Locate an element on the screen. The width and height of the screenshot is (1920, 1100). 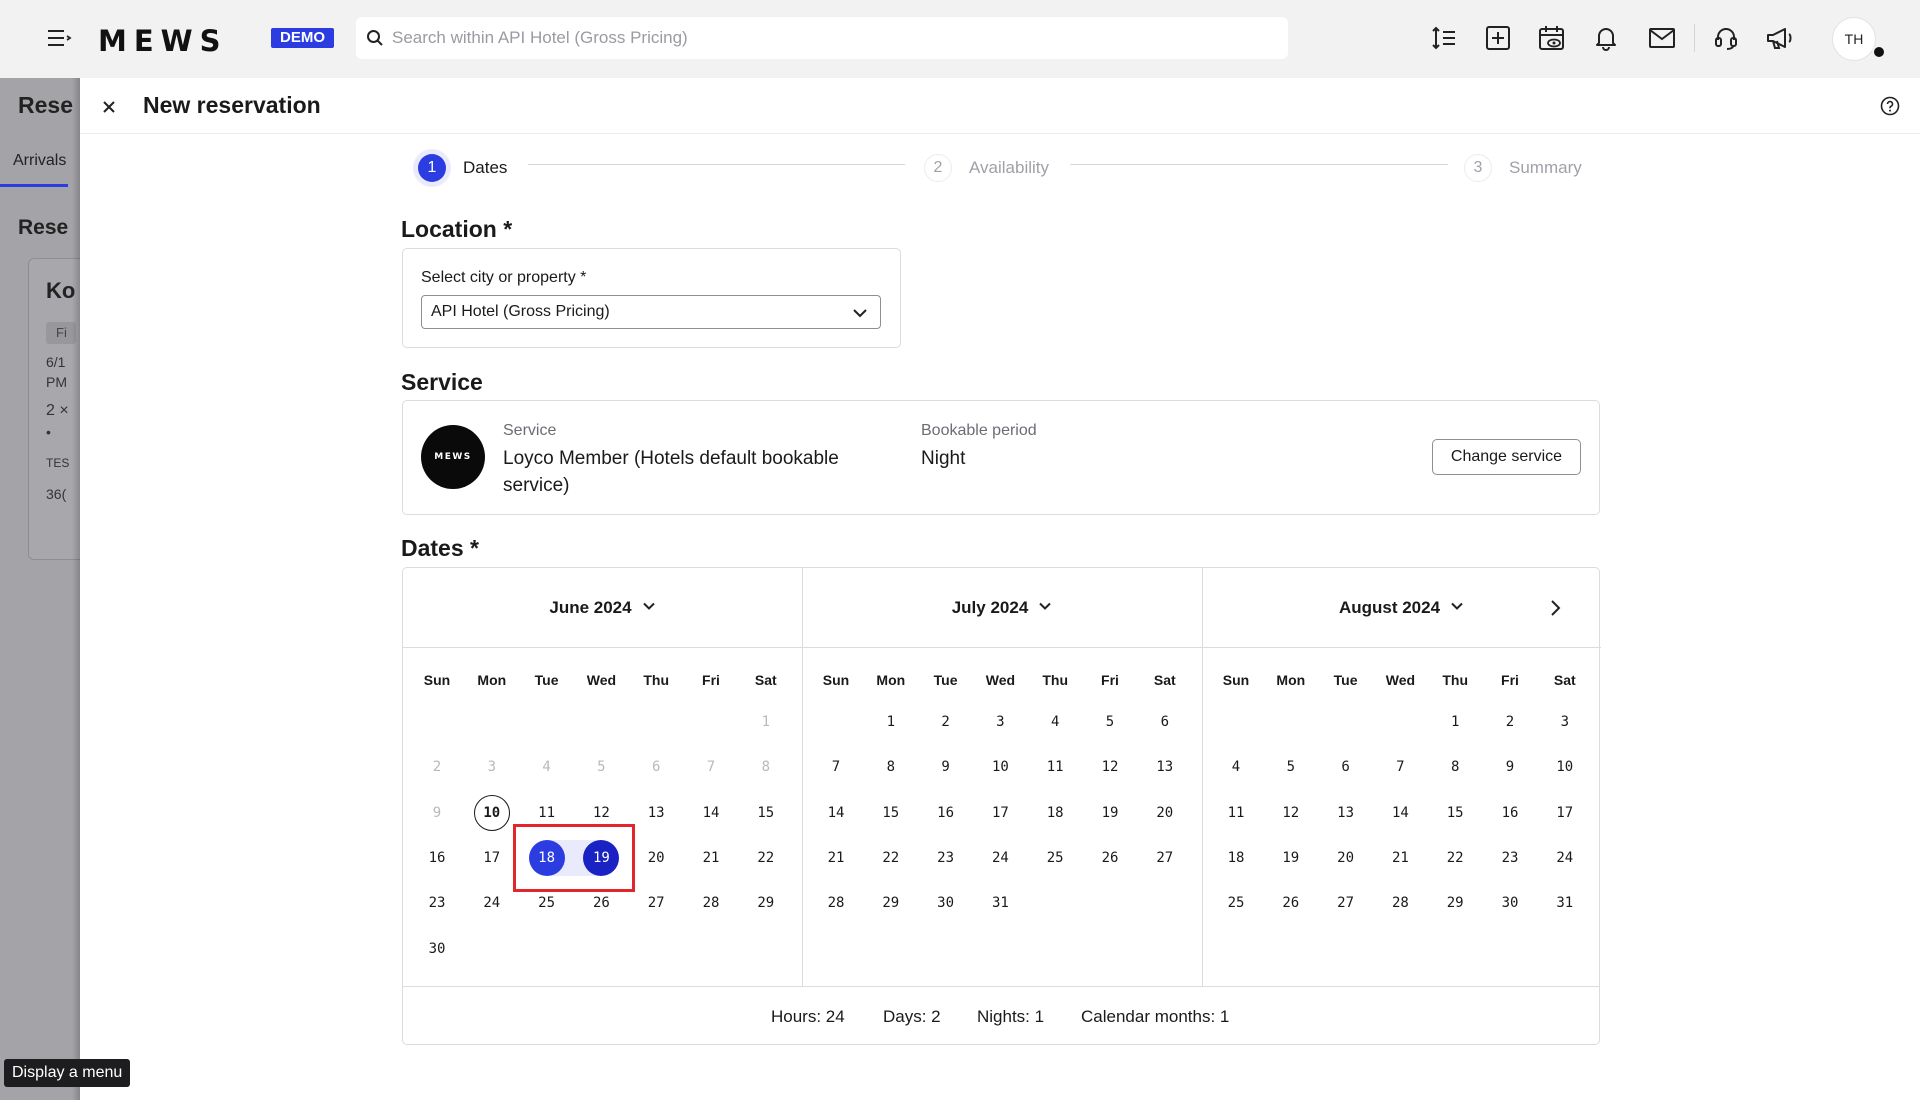
calendar-day-today: 10 is located at coordinates (491, 812).